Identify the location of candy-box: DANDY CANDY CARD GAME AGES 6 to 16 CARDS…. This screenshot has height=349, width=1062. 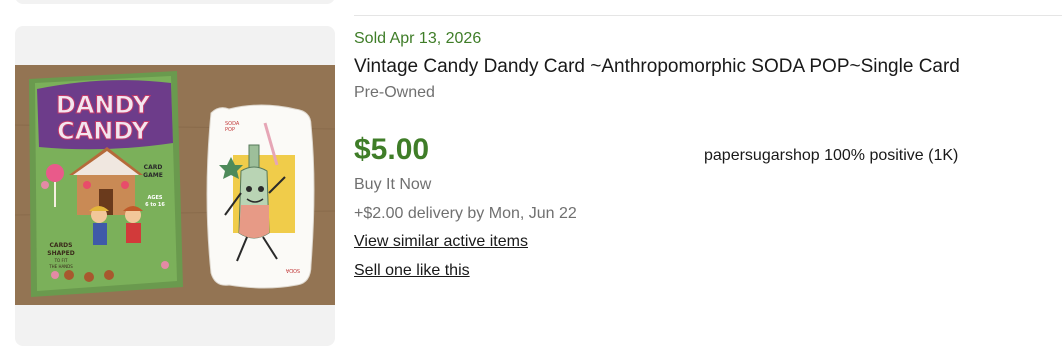
(106, 184).